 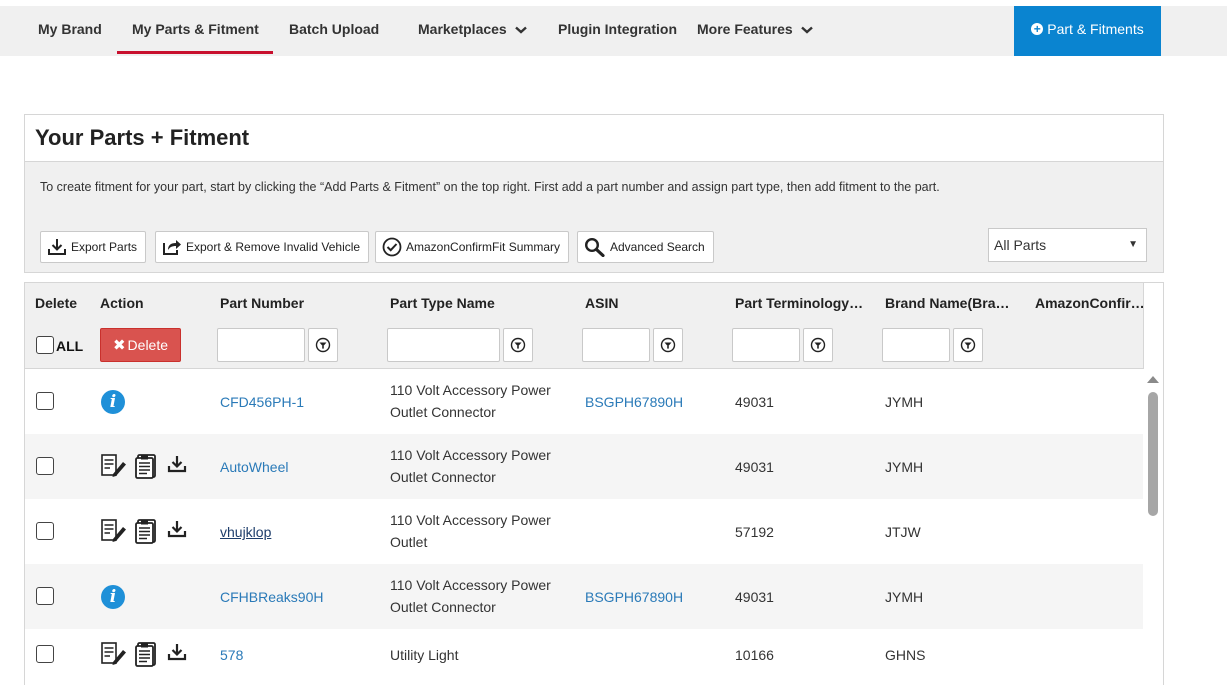 What do you see at coordinates (754, 467) in the screenshot?
I see `terminology-cell: 49031` at bounding box center [754, 467].